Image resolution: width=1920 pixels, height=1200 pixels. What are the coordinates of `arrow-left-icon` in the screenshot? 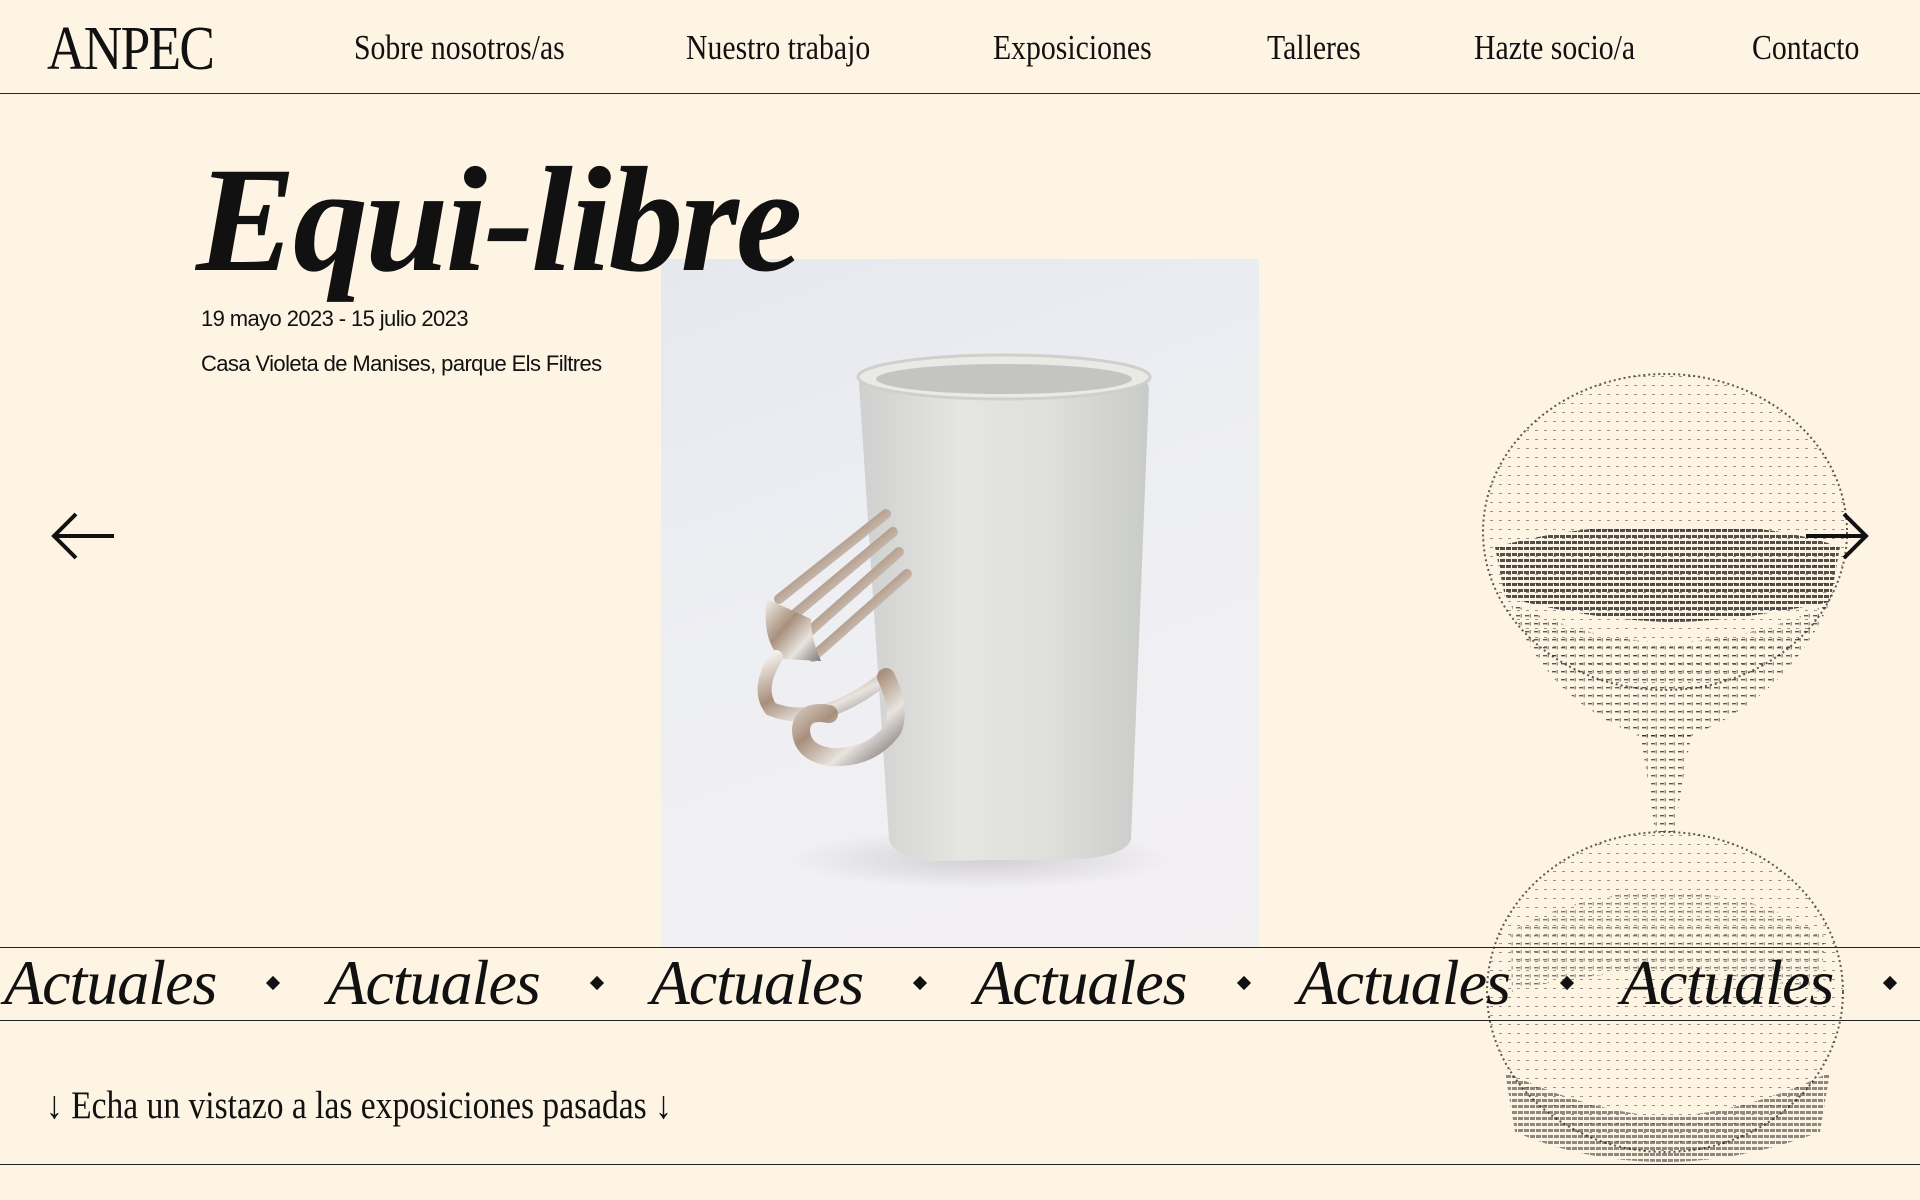 It's located at (83, 538).